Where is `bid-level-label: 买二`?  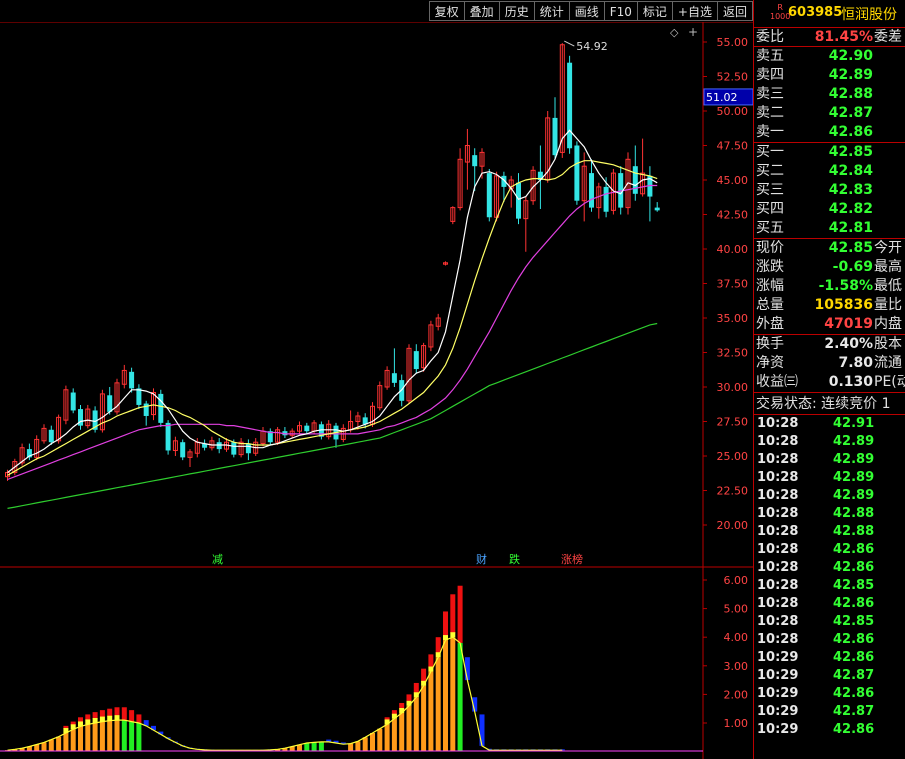 bid-level-label: 买二 is located at coordinates (770, 171).